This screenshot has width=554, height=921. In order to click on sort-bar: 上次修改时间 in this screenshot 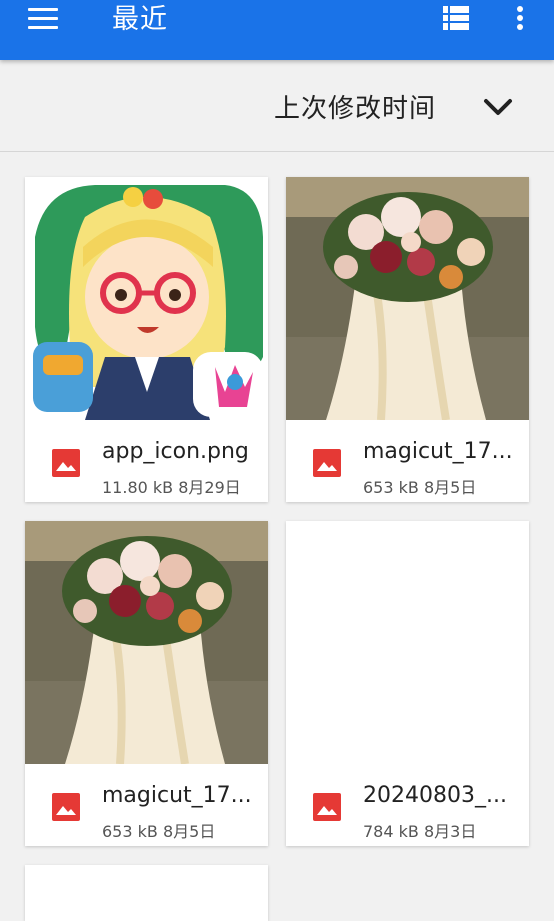, I will do `click(277, 106)`.